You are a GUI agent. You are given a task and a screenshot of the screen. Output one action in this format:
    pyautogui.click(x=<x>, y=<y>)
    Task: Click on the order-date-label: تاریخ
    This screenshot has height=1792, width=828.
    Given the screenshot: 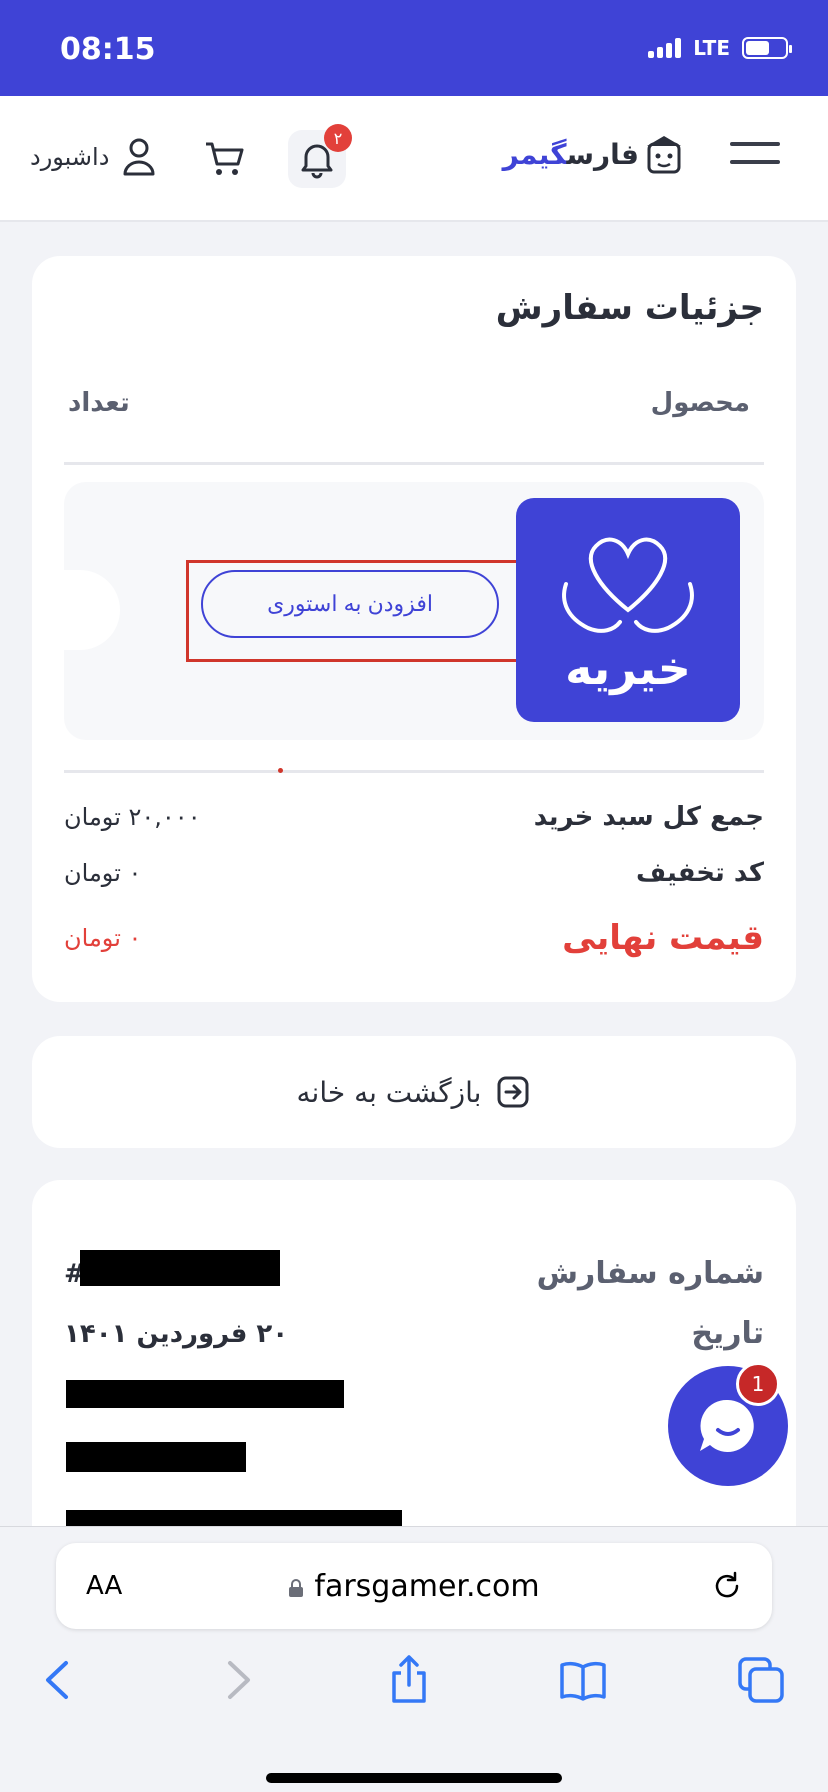 What is the action you would take?
    pyautogui.click(x=727, y=1333)
    